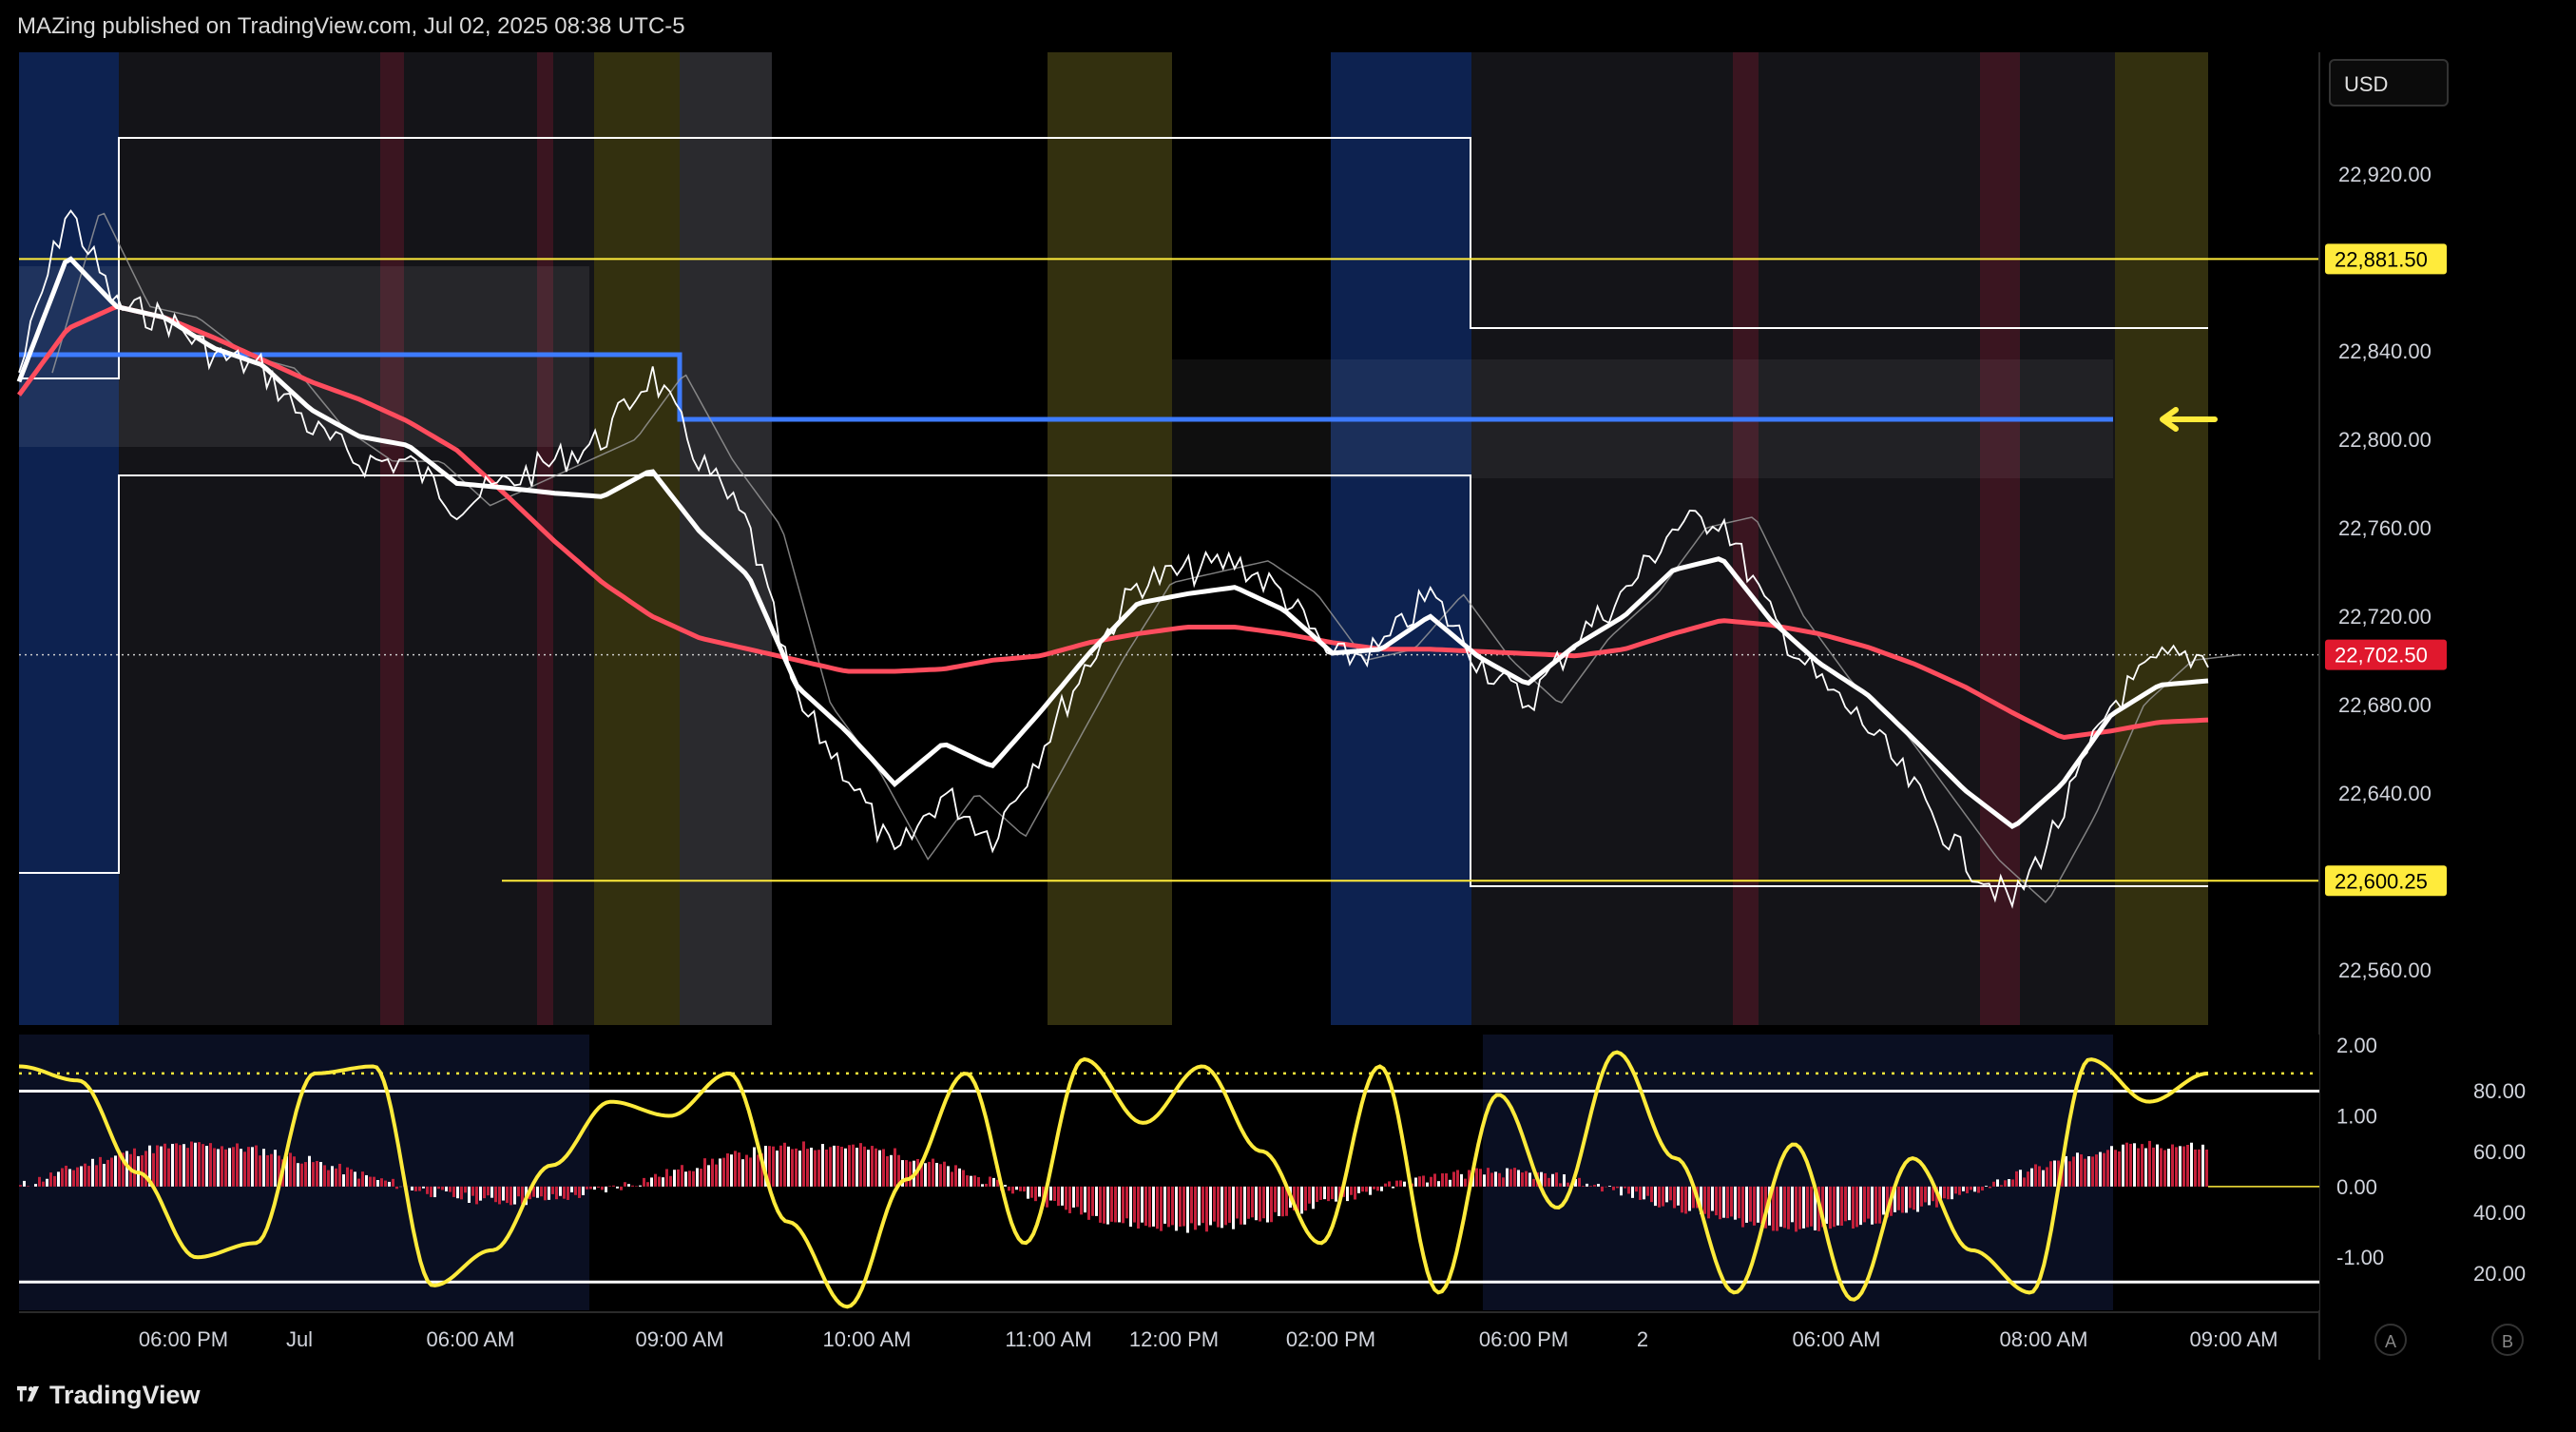  What do you see at coordinates (2385, 794) in the screenshot?
I see `y-axis-tick-label: 22,640.00` at bounding box center [2385, 794].